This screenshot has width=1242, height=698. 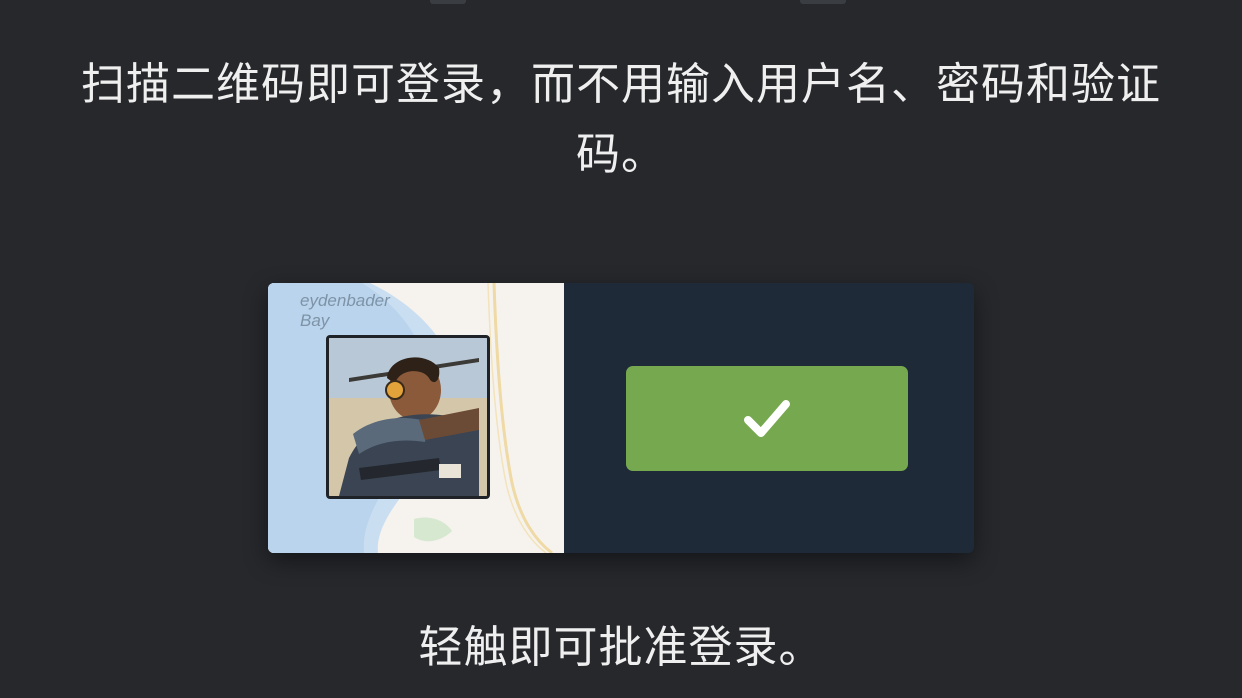 I want to click on game-character-avatar-icon, so click(x=408, y=417).